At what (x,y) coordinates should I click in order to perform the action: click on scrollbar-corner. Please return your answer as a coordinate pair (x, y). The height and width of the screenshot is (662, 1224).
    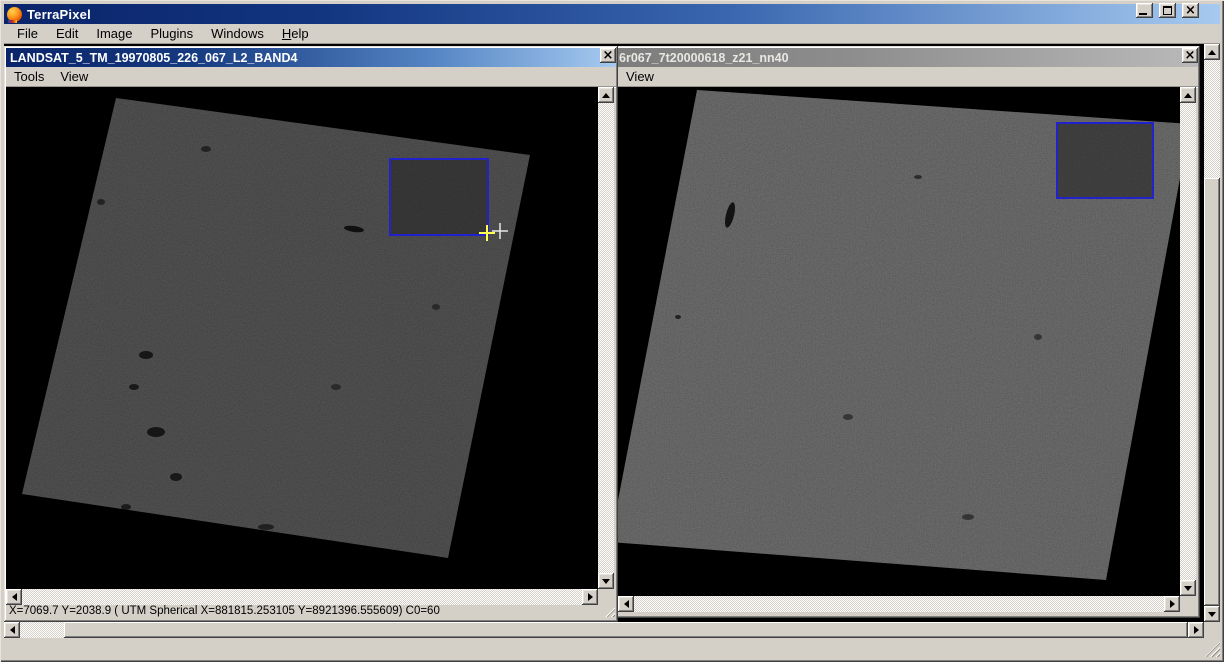
    Looking at the image, I should click on (1212, 630).